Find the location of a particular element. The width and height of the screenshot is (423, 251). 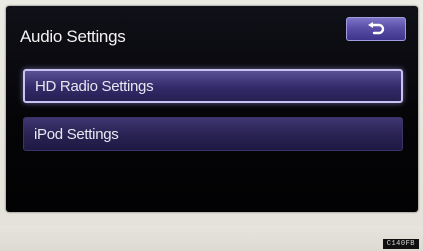

figure-code: C140FB is located at coordinates (400, 244).